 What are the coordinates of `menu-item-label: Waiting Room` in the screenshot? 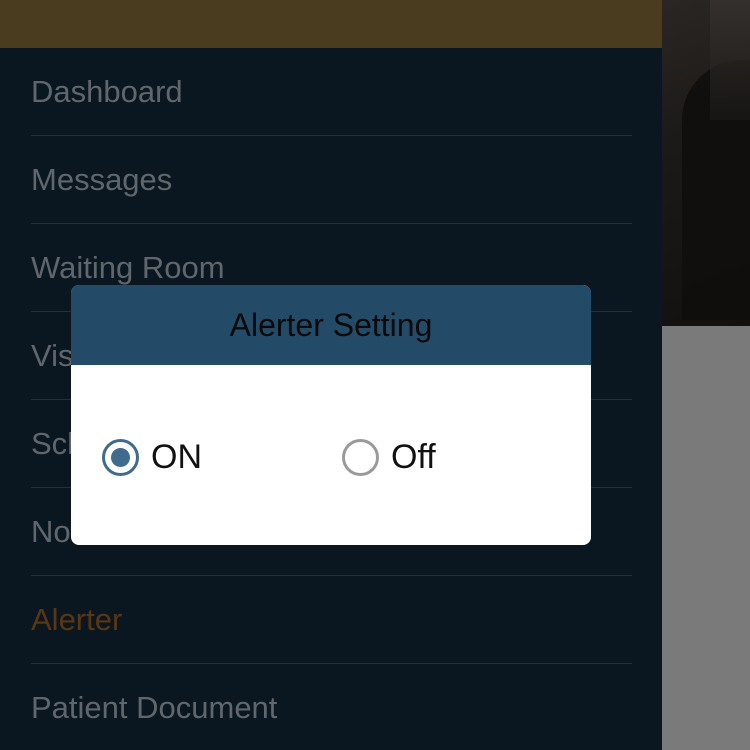 It's located at (128, 267).